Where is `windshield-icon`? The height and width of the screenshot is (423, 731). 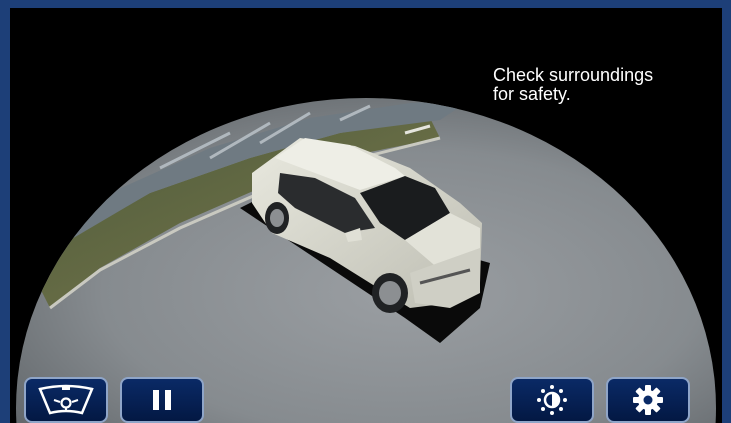 windshield-icon is located at coordinates (66, 399).